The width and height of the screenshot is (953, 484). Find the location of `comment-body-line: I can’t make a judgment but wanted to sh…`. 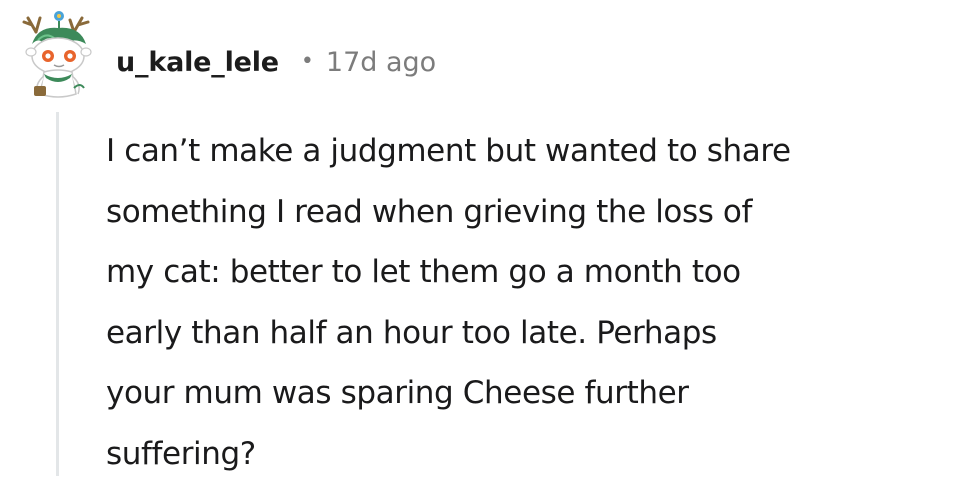

comment-body-line: I can’t make a judgment but wanted to sh… is located at coordinates (526, 151).